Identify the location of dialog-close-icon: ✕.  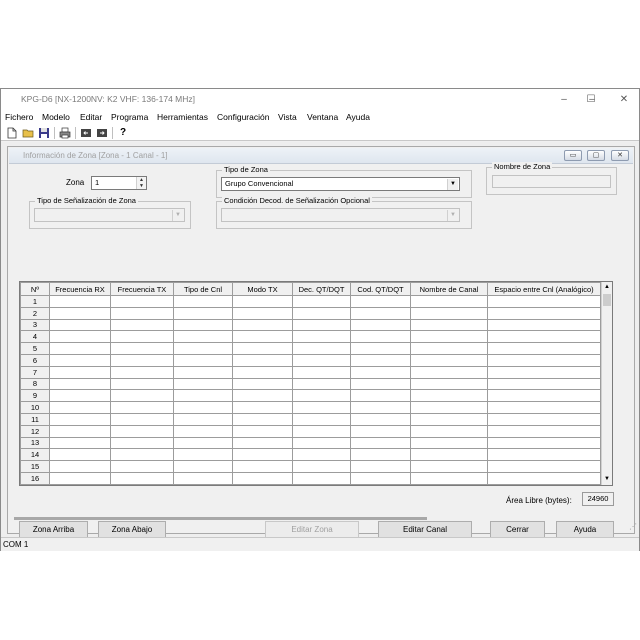
(620, 155).